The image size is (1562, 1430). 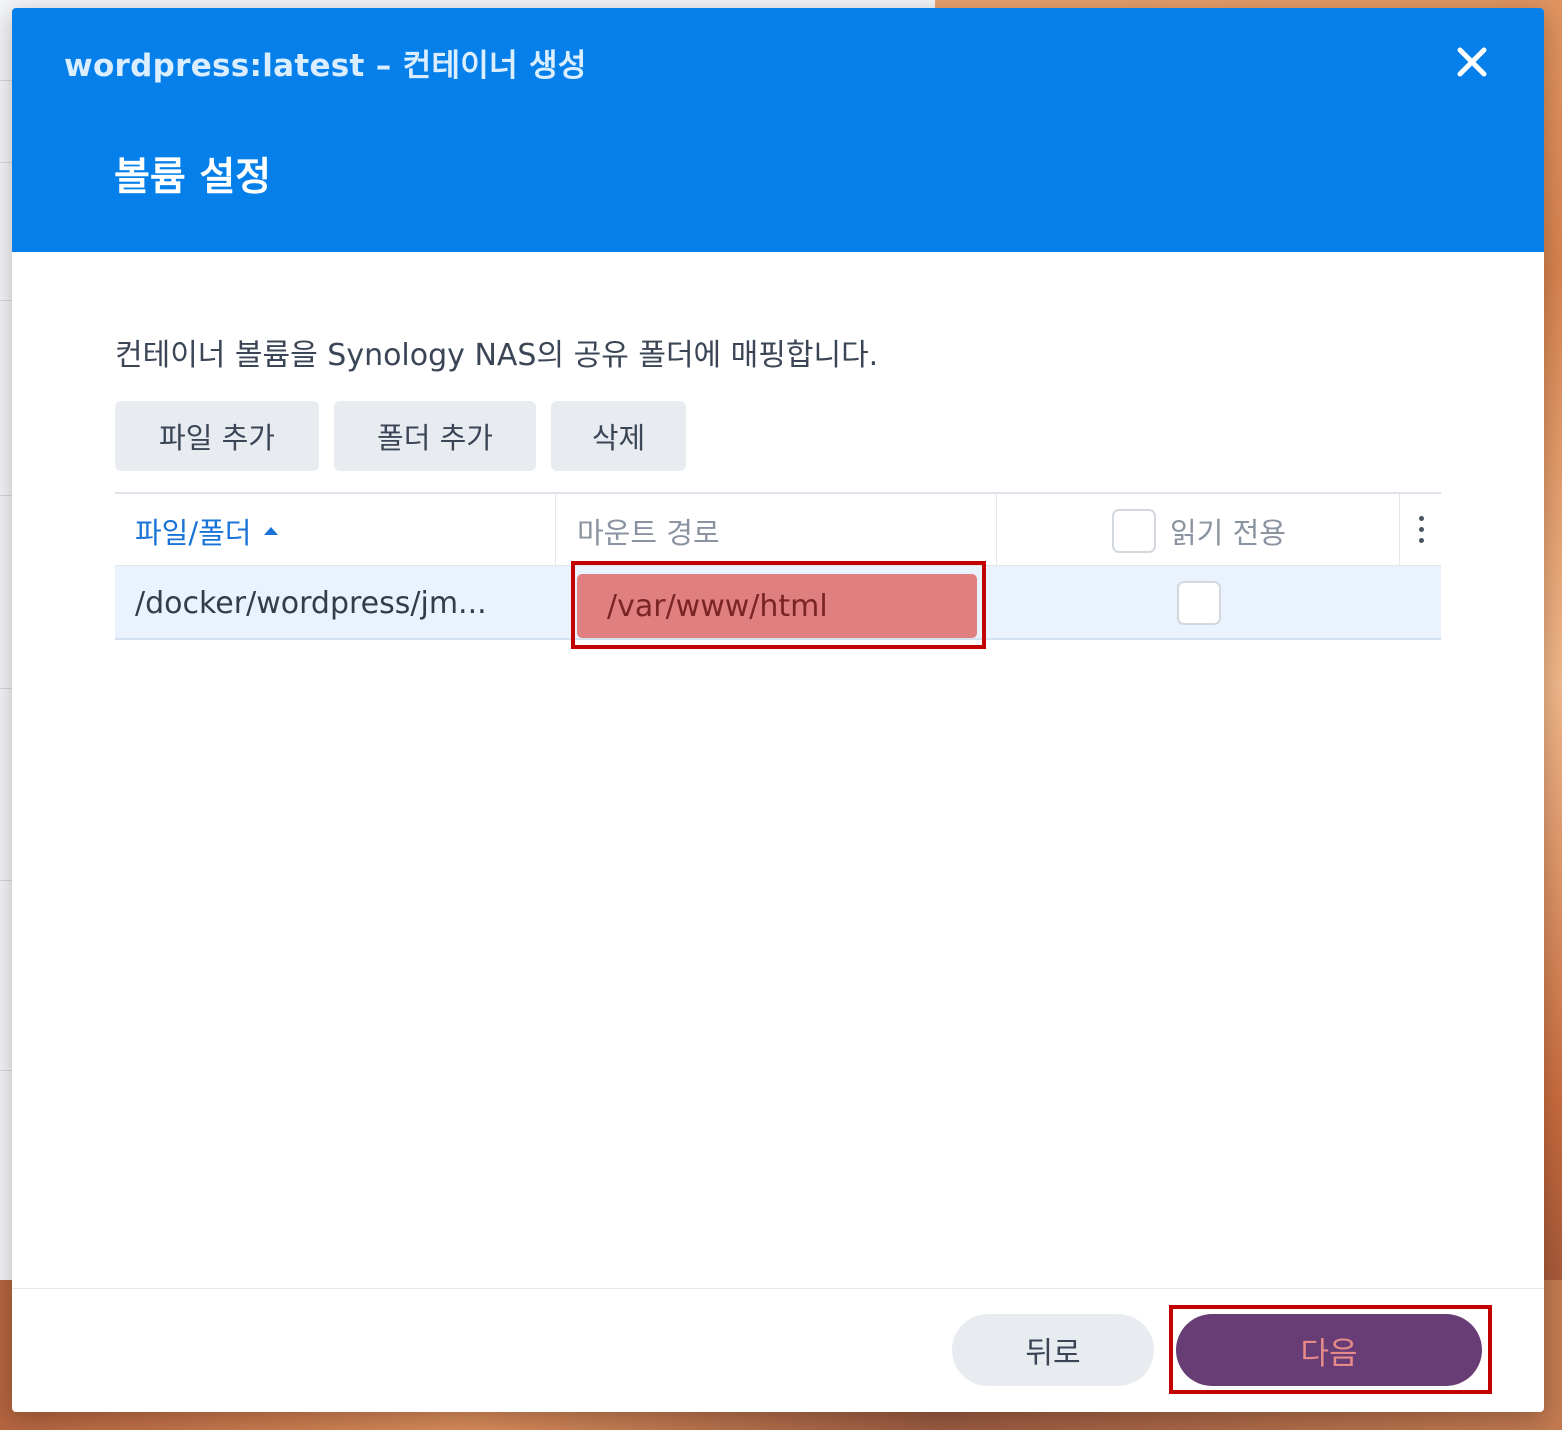 What do you see at coordinates (193, 533) in the screenshot?
I see `column-header-label: 파일/폴더` at bounding box center [193, 533].